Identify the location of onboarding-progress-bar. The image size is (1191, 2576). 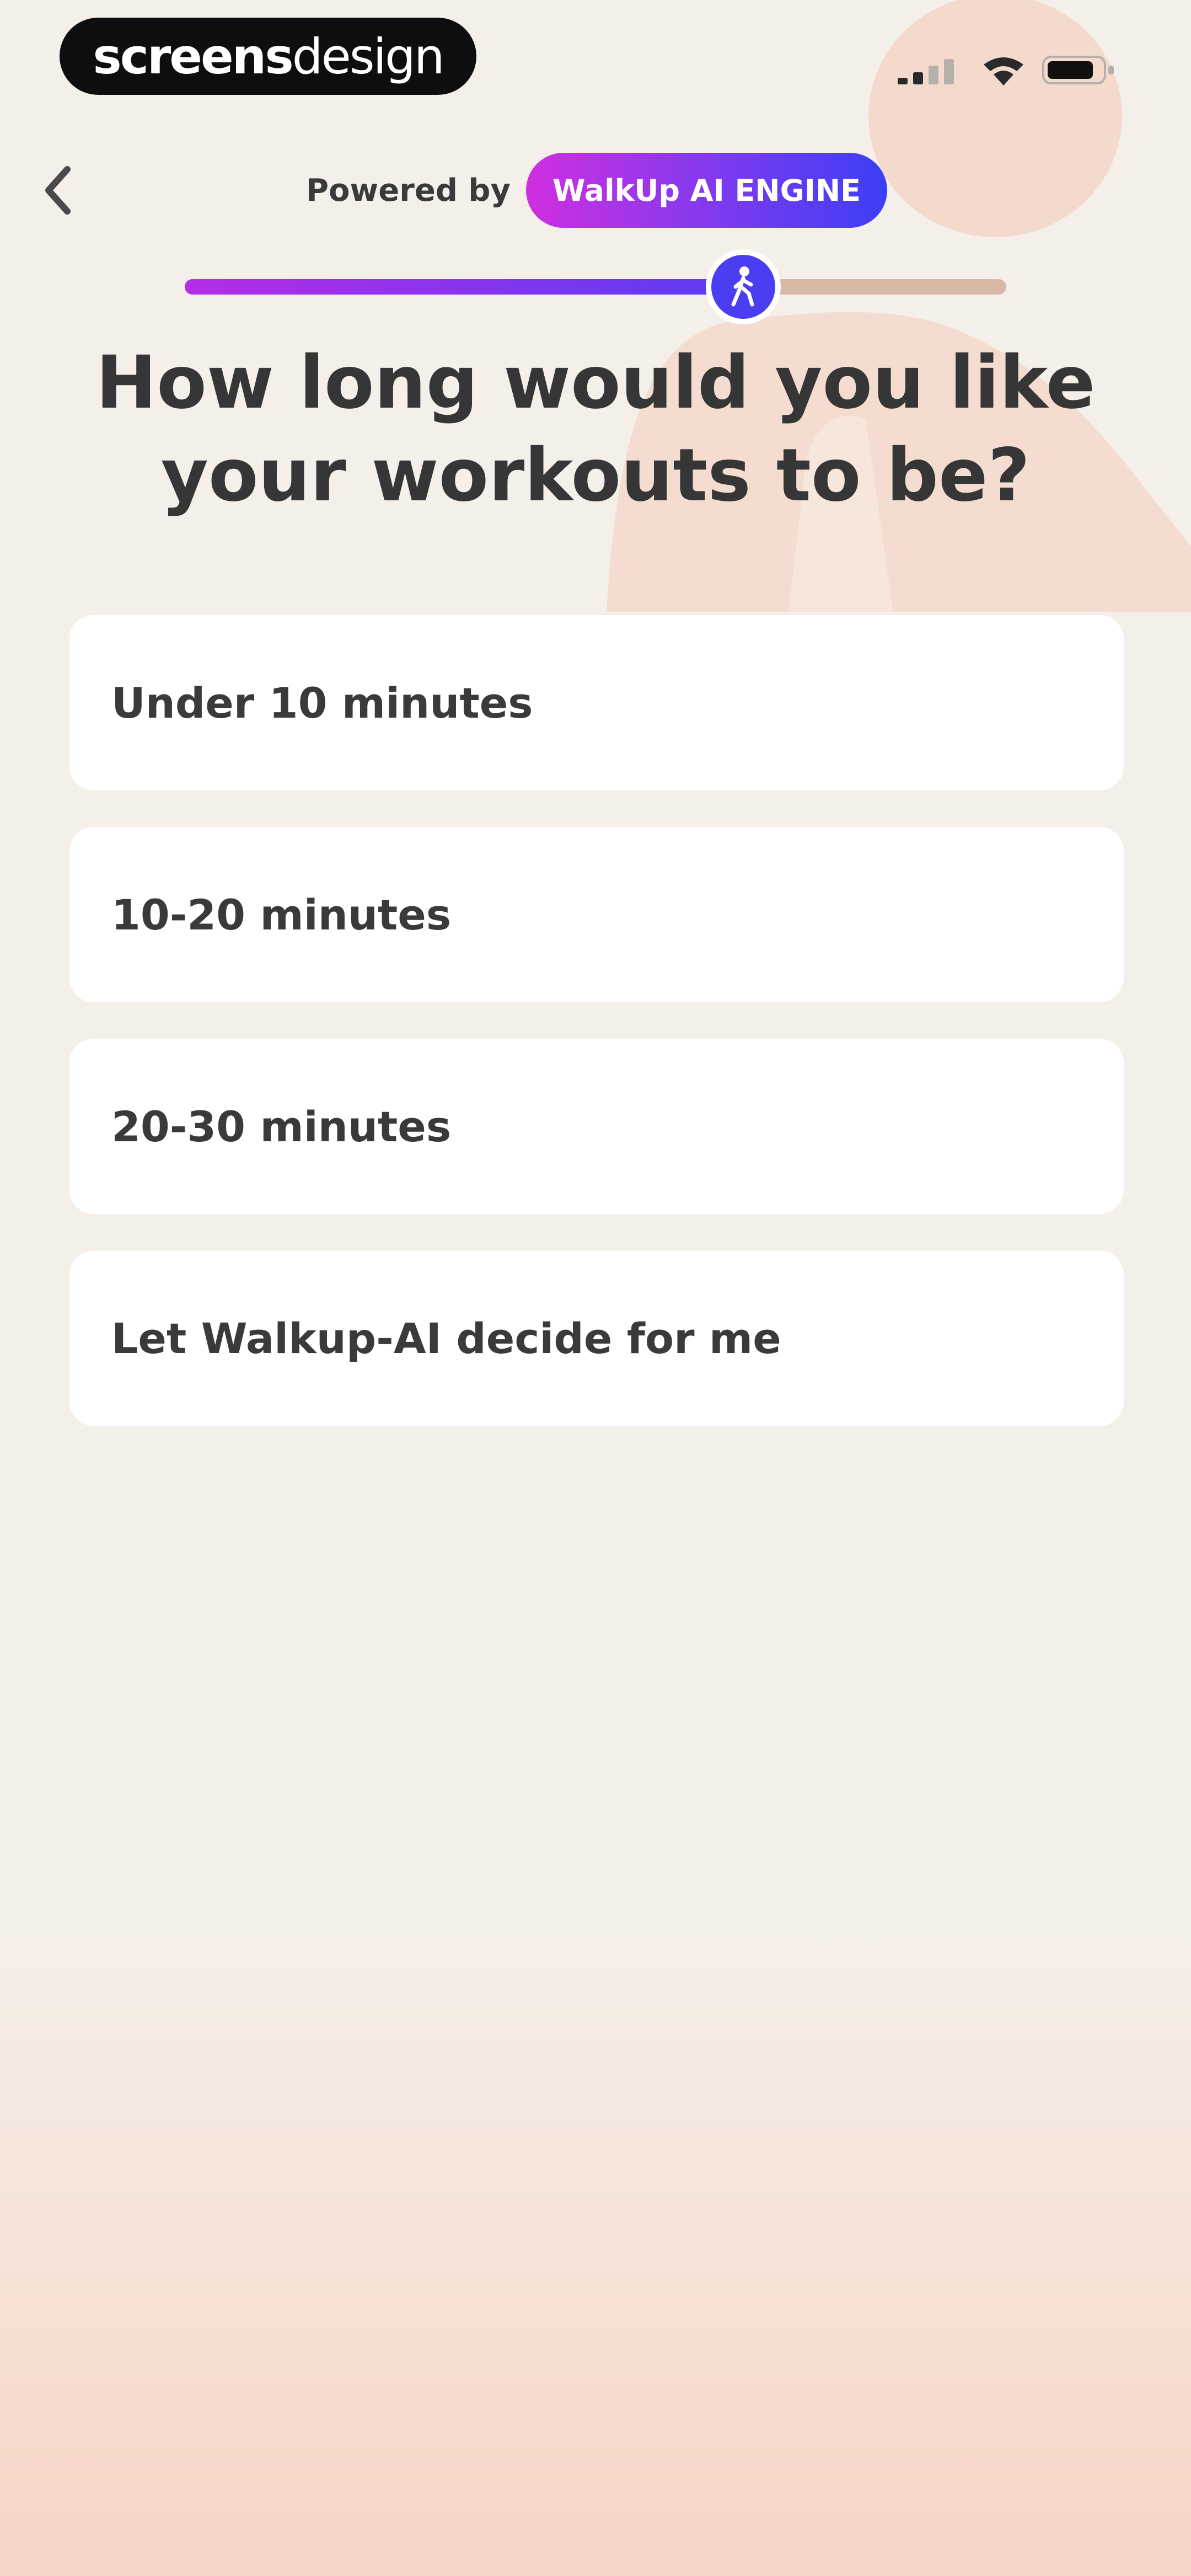
(595, 286).